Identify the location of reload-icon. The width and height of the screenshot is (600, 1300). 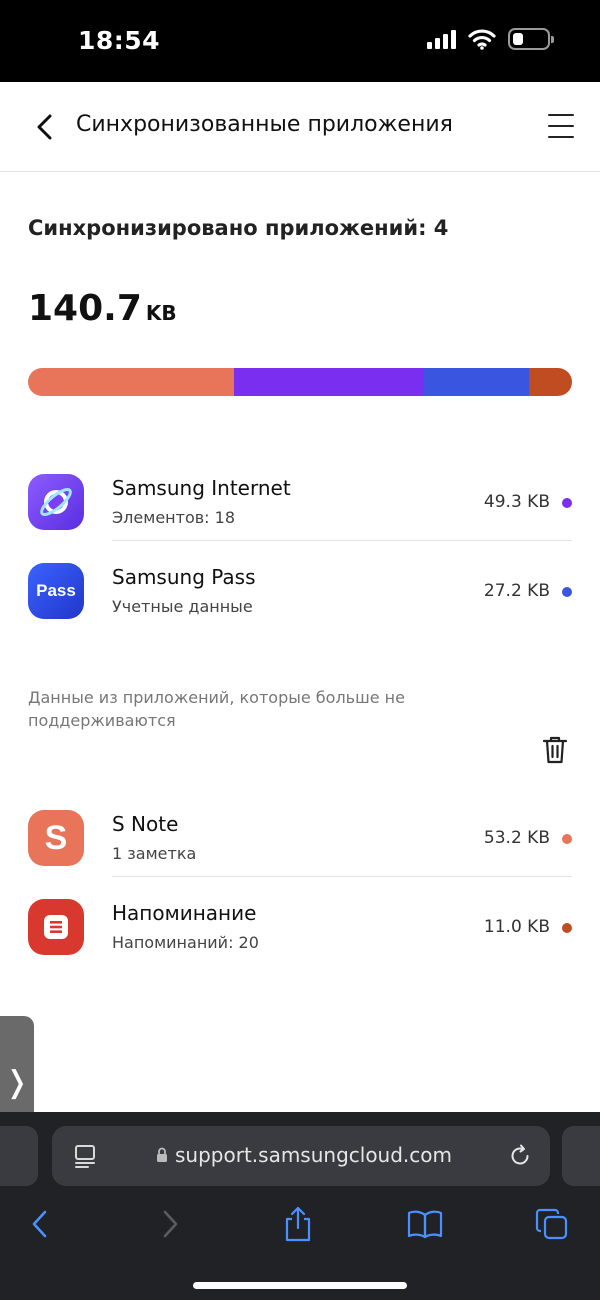
(520, 1156).